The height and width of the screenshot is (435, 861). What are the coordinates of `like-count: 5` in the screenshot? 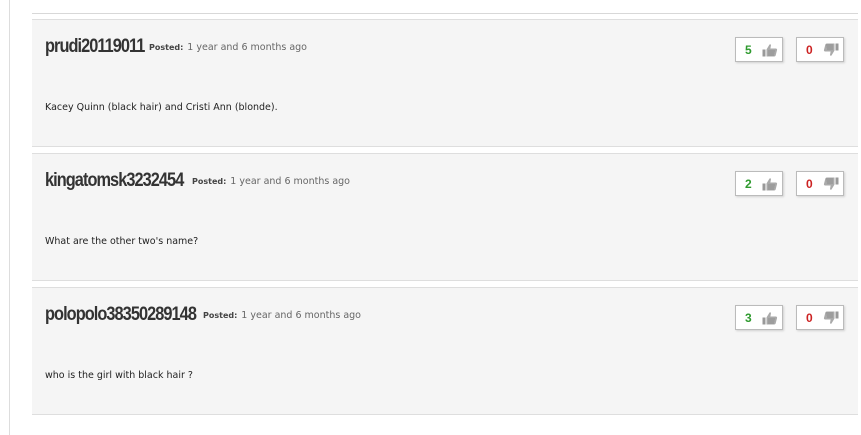 It's located at (748, 49).